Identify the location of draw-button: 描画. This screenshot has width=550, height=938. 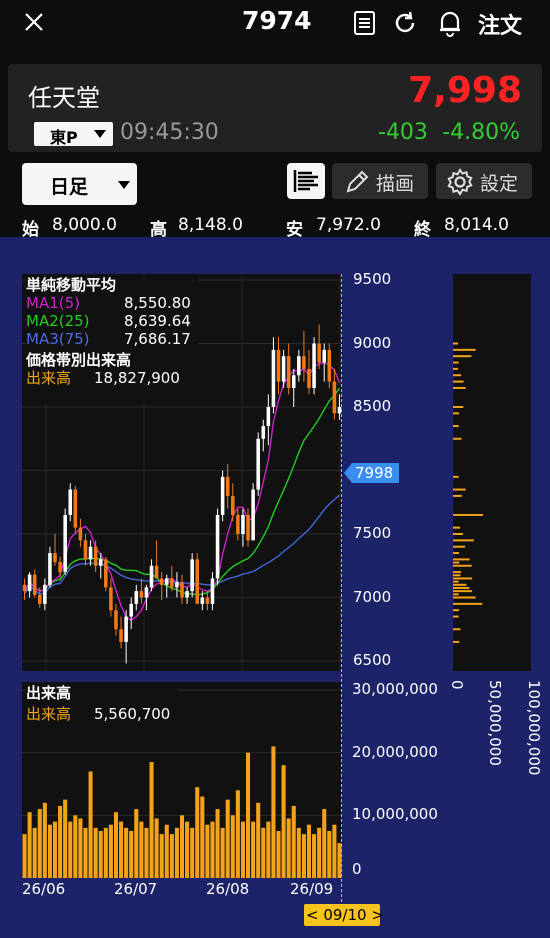
(380, 181).